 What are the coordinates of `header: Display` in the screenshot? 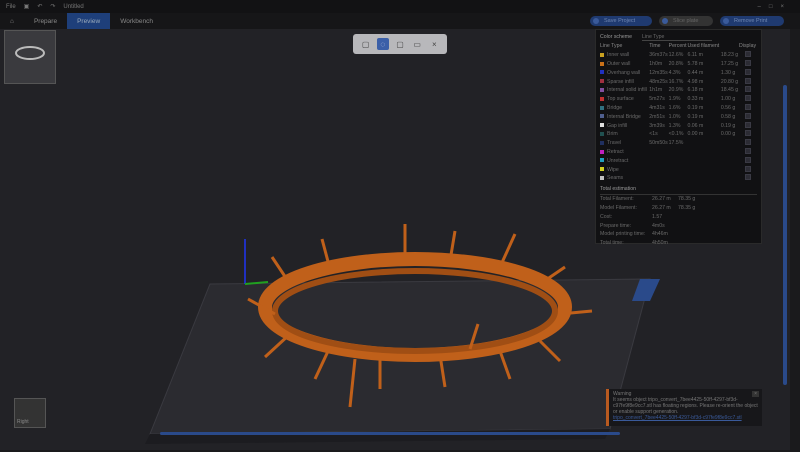 It's located at (748, 46).